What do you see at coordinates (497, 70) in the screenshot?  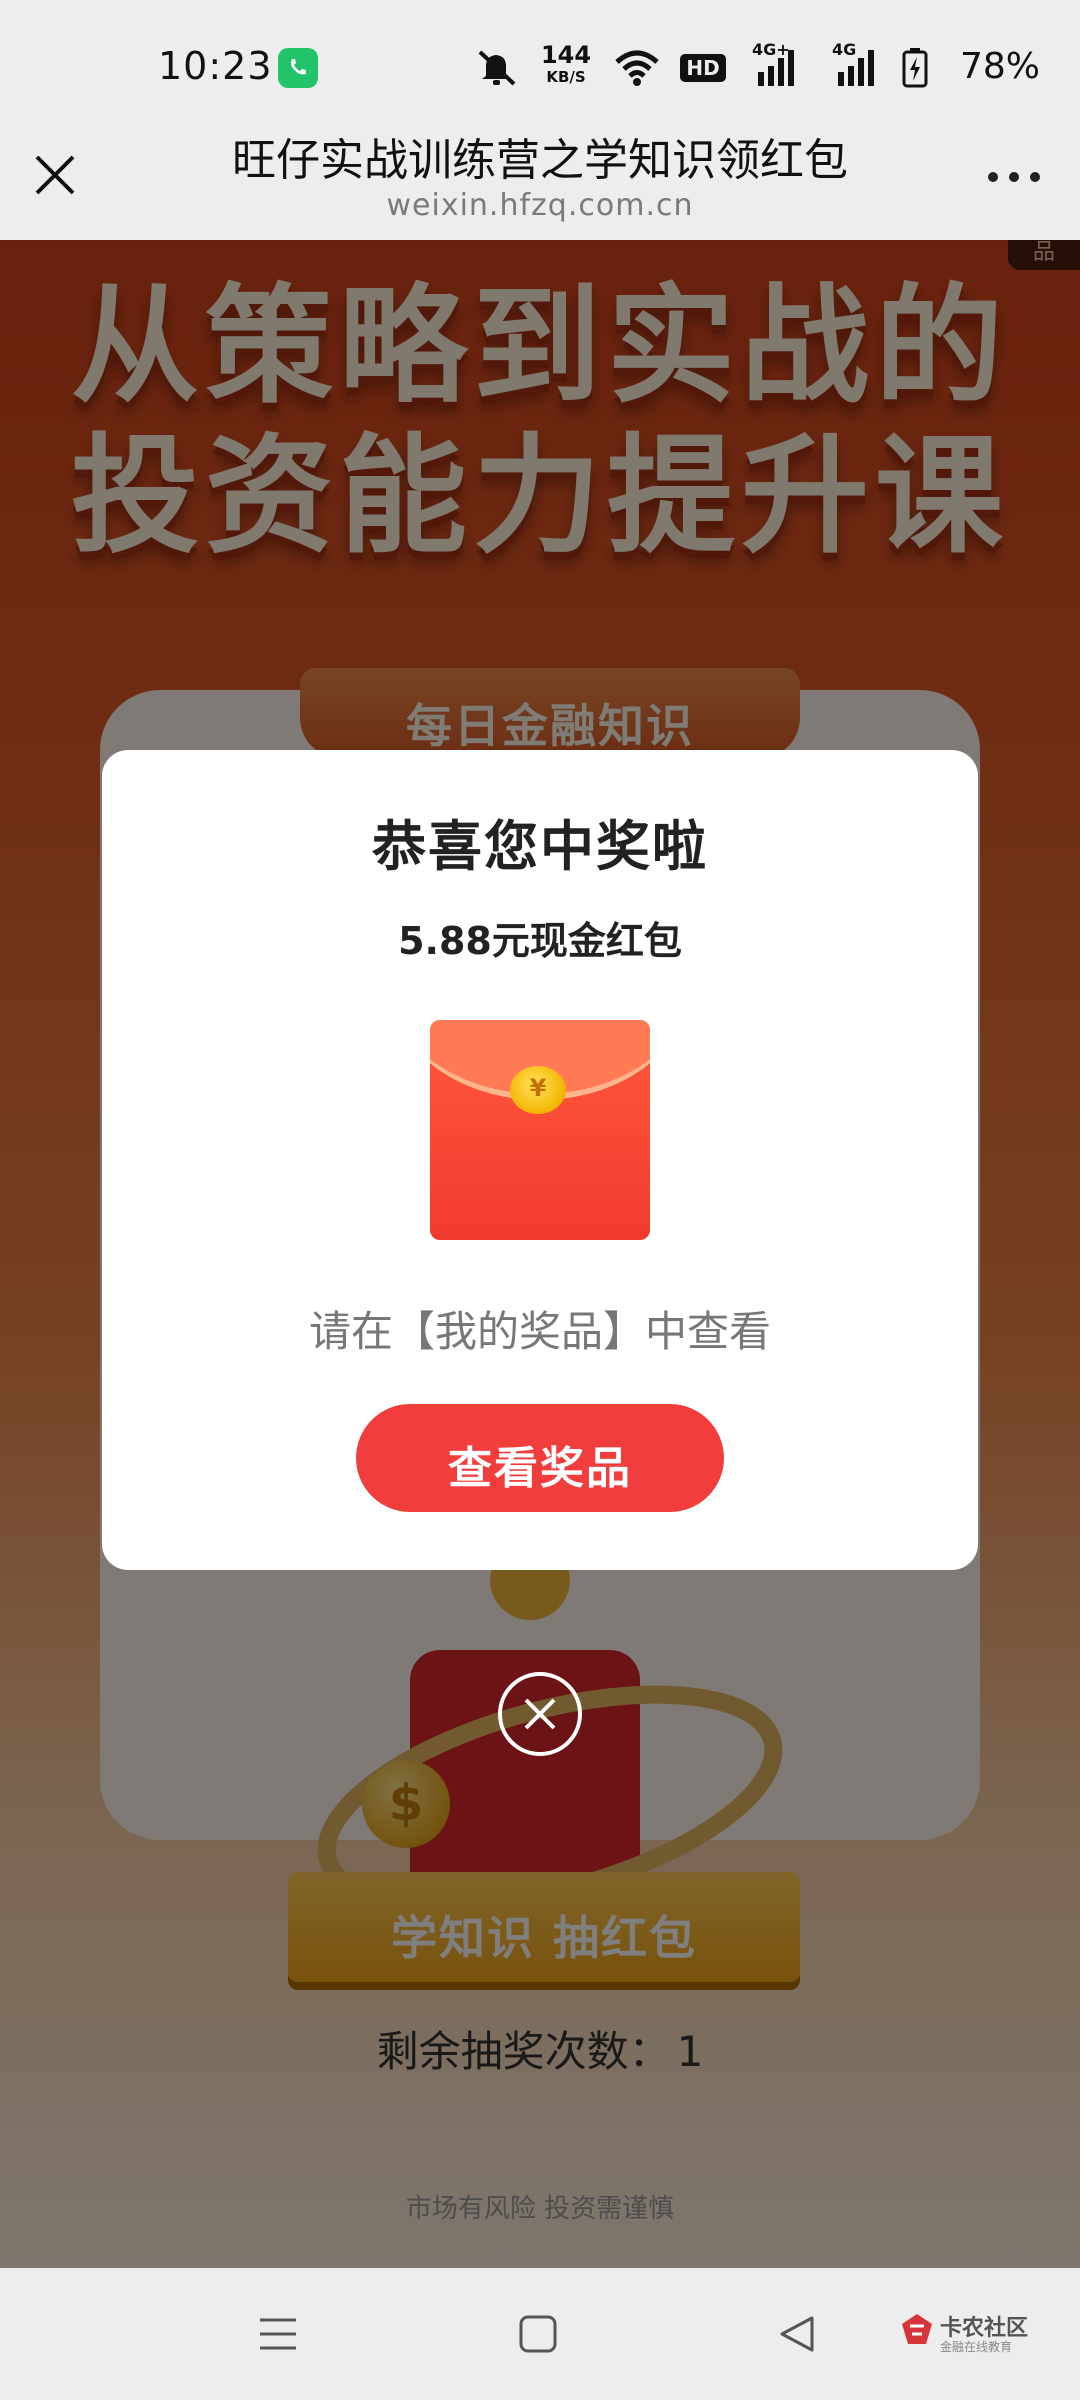 I see `mute-icon` at bounding box center [497, 70].